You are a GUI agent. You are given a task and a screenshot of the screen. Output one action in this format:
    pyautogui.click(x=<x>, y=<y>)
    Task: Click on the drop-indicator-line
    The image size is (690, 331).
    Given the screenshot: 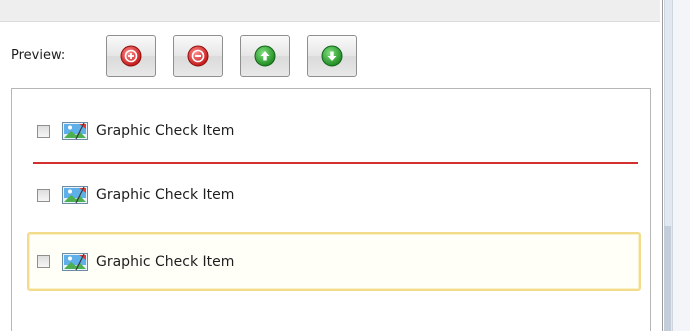 What is the action you would take?
    pyautogui.click(x=335, y=163)
    